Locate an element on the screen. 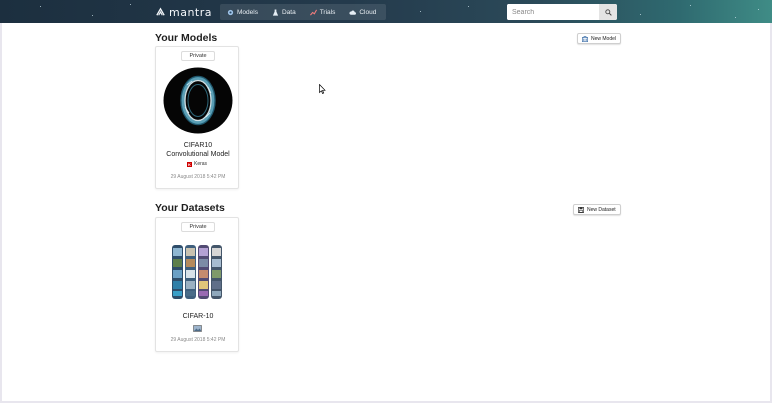  keras-icon: K is located at coordinates (189, 164).